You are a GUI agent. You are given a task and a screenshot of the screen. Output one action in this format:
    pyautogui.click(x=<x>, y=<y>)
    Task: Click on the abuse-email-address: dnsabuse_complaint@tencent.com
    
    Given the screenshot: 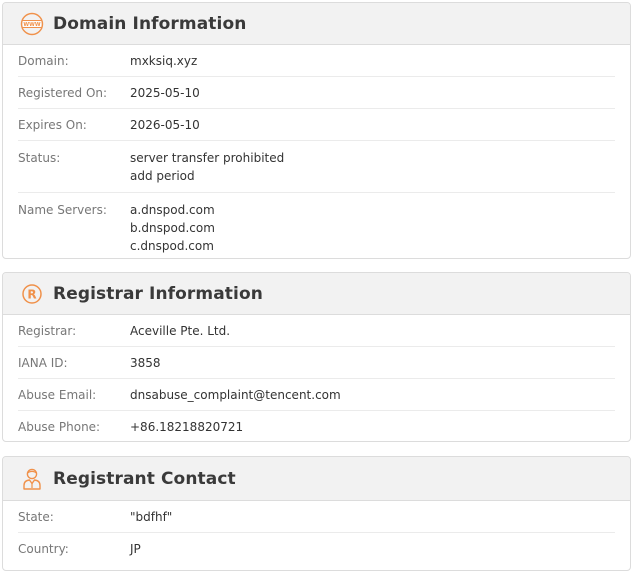 What is the action you would take?
    pyautogui.click(x=235, y=395)
    